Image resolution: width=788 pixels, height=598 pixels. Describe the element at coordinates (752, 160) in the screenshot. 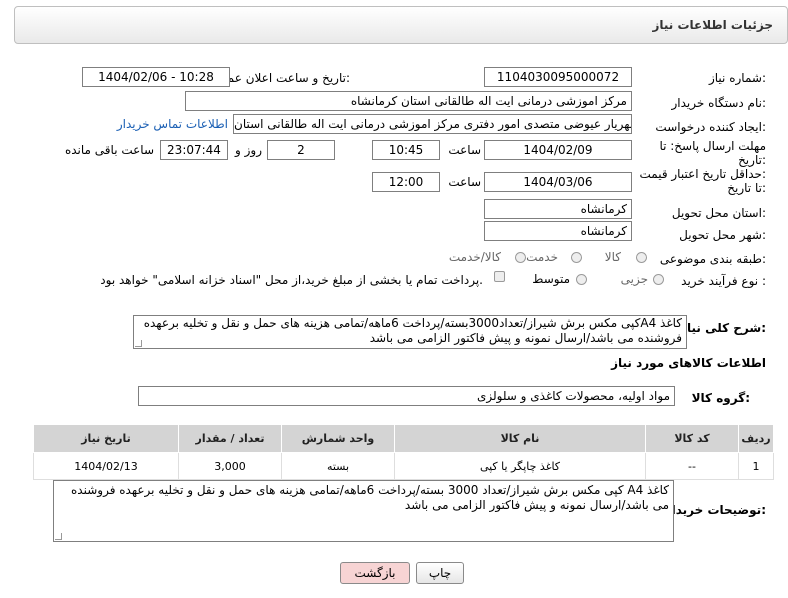

I see `deadline-label-2: تاریخ:` at that location.